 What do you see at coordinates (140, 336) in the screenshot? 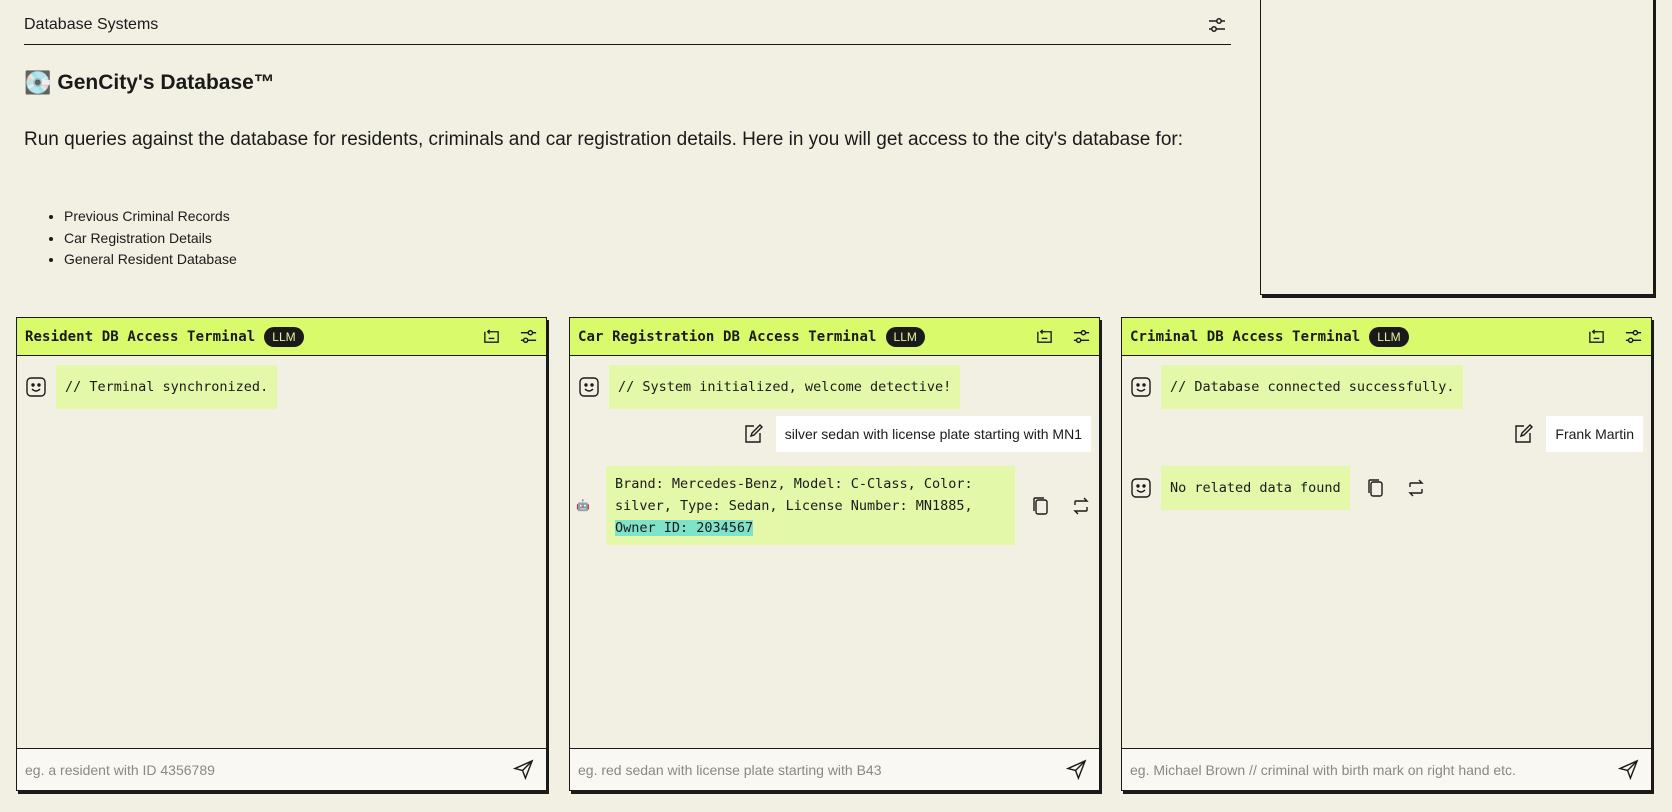
I see `terminal-title: Resident DB Access Terminal` at bounding box center [140, 336].